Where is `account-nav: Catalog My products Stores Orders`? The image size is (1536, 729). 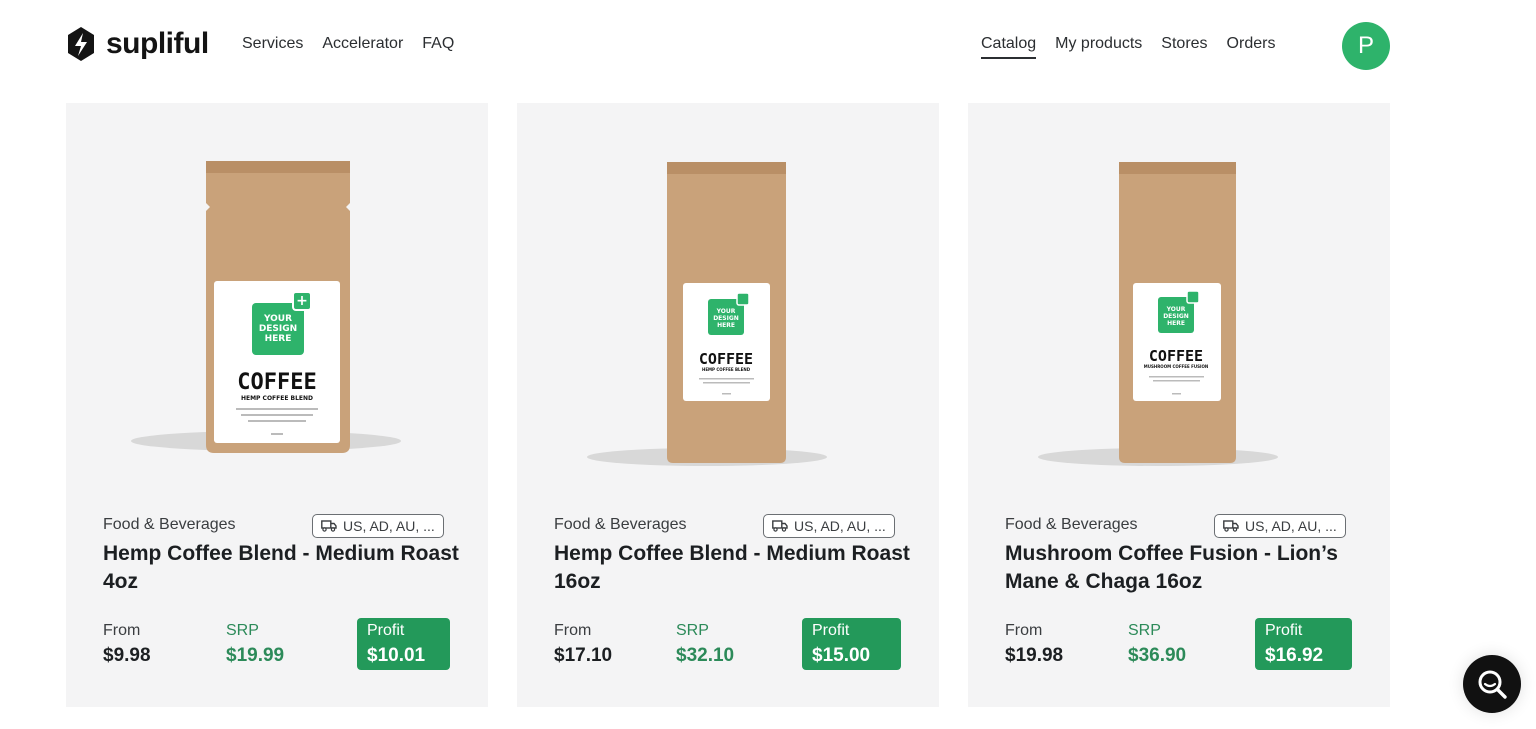 account-nav: Catalog My products Stores Orders is located at coordinates (1128, 47).